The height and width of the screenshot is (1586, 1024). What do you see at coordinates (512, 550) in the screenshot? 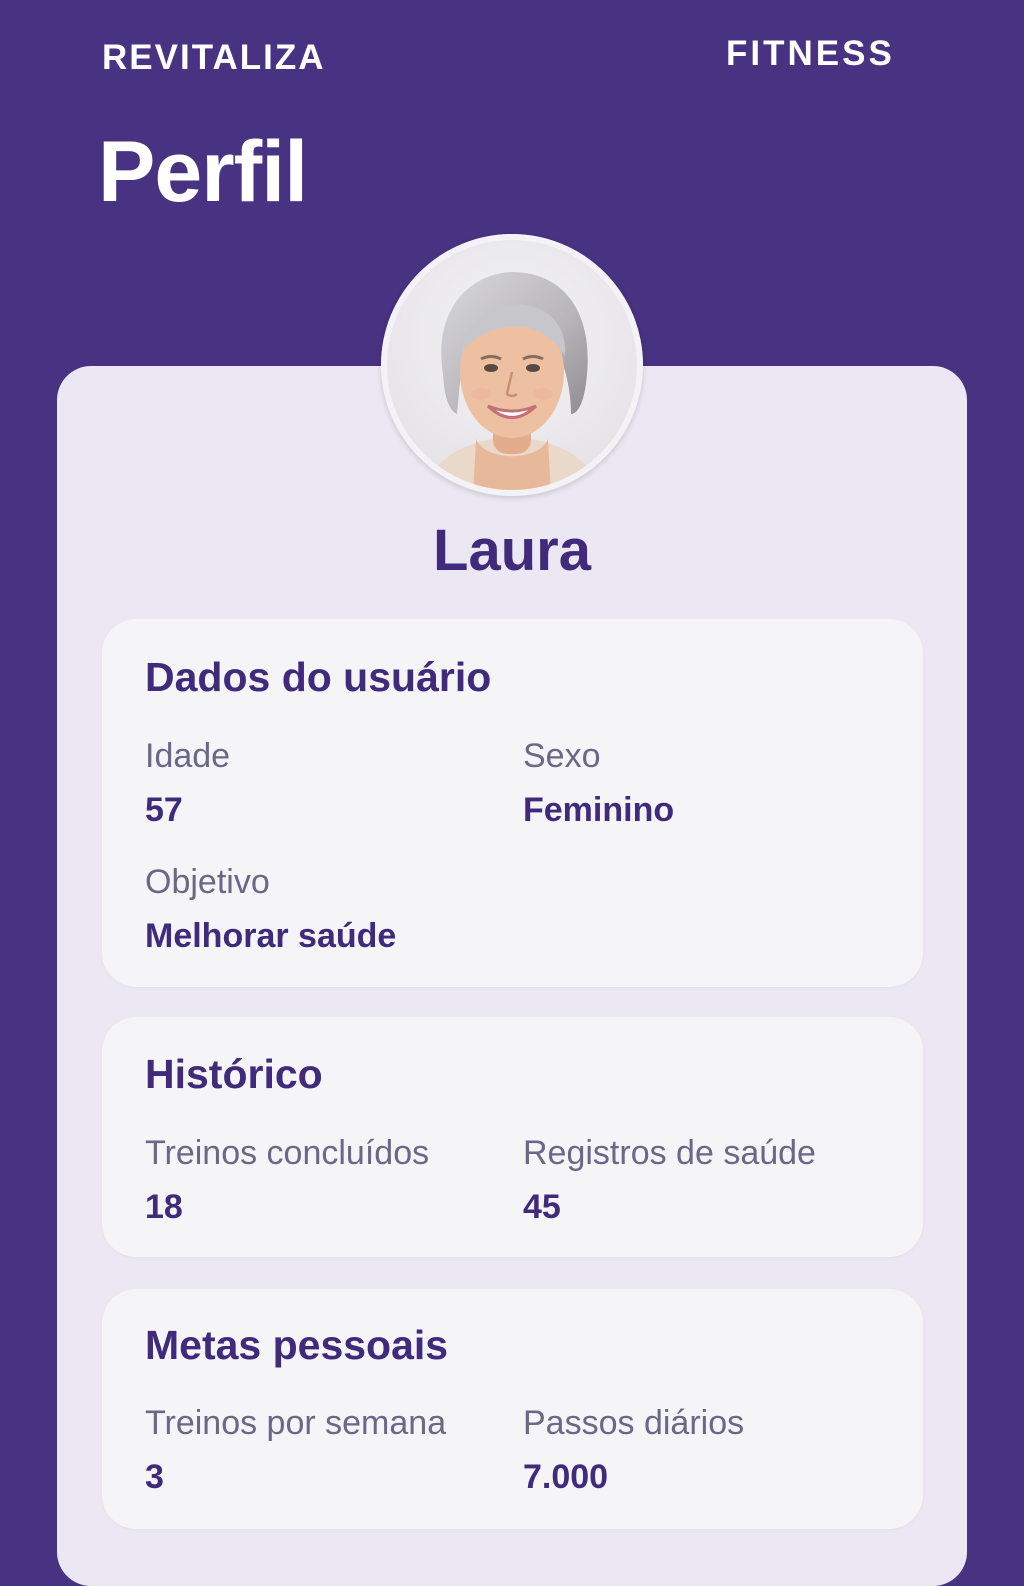
I see `user-name: Laura` at bounding box center [512, 550].